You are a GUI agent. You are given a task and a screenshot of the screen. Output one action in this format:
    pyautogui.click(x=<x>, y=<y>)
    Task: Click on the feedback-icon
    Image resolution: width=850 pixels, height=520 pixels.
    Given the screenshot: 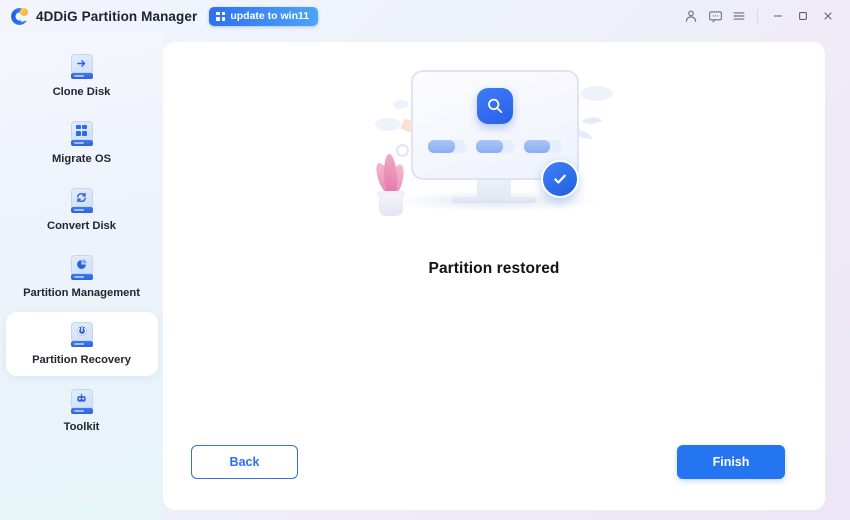 What is the action you would take?
    pyautogui.click(x=715, y=16)
    